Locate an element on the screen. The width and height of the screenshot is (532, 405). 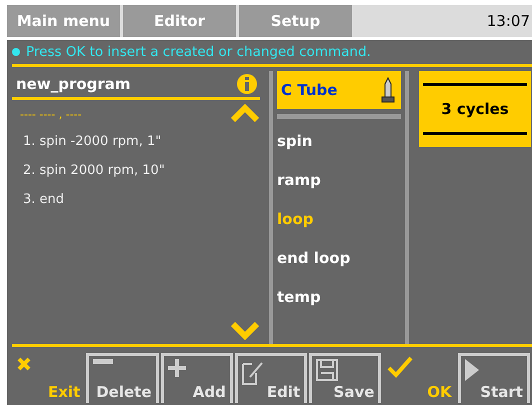
program-step: 1. spin -2000 rpm, 1" is located at coordinates (138, 140).